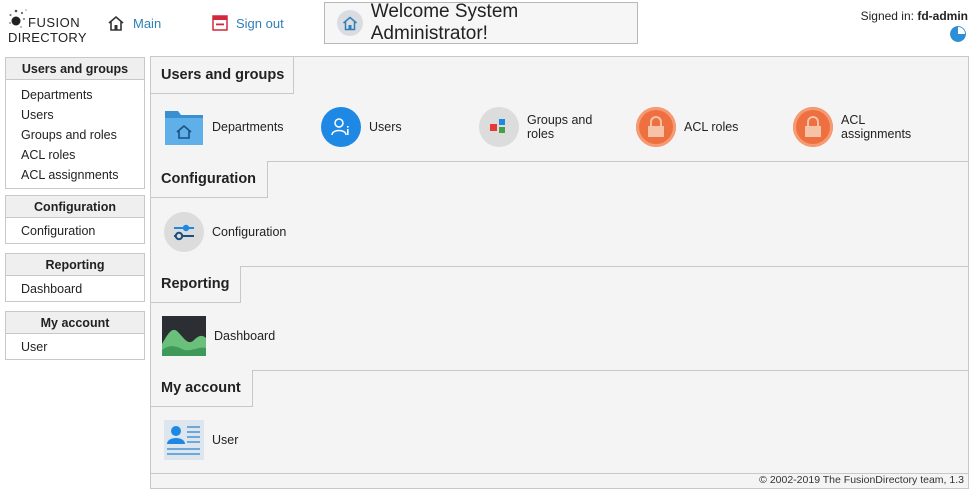 The image size is (974, 496). I want to click on sliders-icon, so click(184, 232).